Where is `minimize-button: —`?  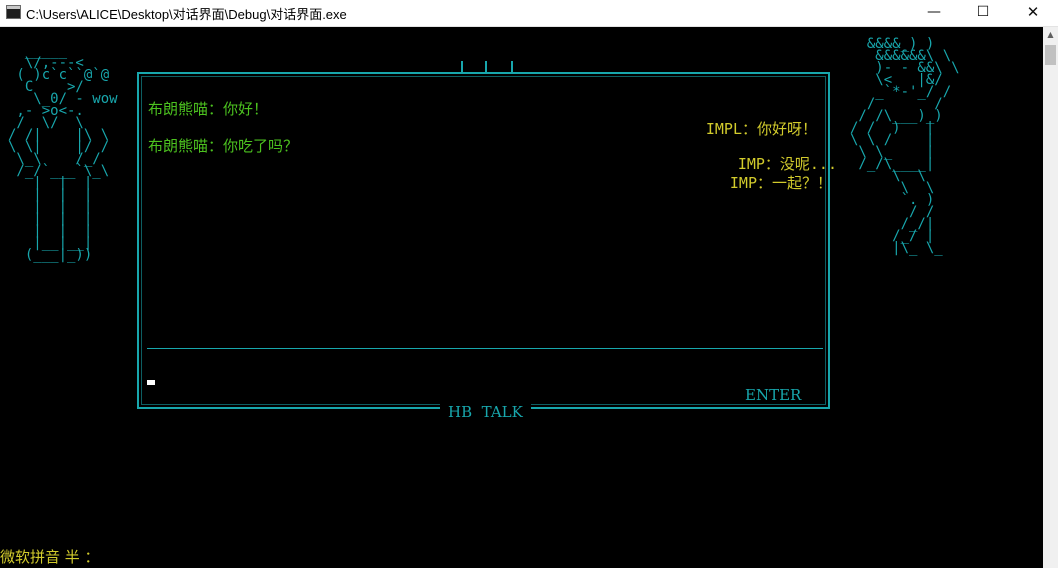 minimize-button: — is located at coordinates (934, 13).